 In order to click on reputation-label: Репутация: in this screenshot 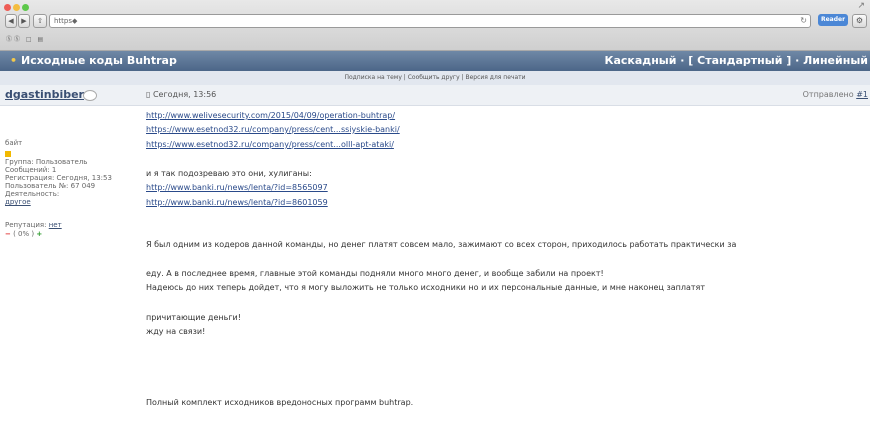, I will do `click(27, 225)`.